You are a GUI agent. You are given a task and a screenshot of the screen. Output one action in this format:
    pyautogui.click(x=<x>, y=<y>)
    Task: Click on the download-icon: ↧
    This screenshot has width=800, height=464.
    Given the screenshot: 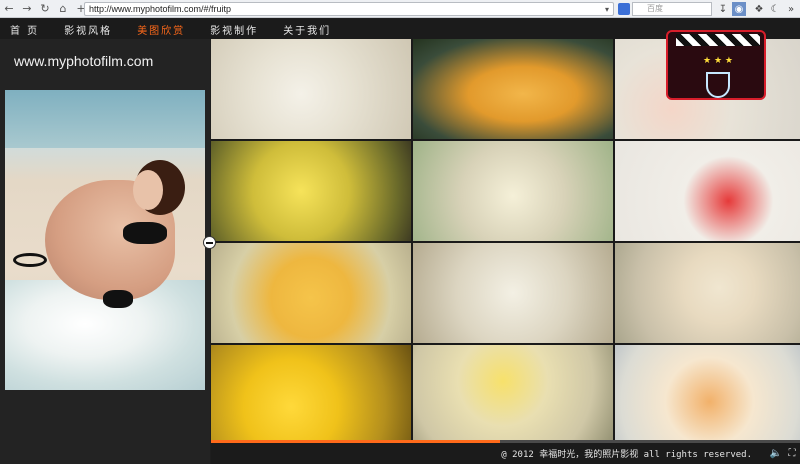 What is the action you would take?
    pyautogui.click(x=723, y=9)
    